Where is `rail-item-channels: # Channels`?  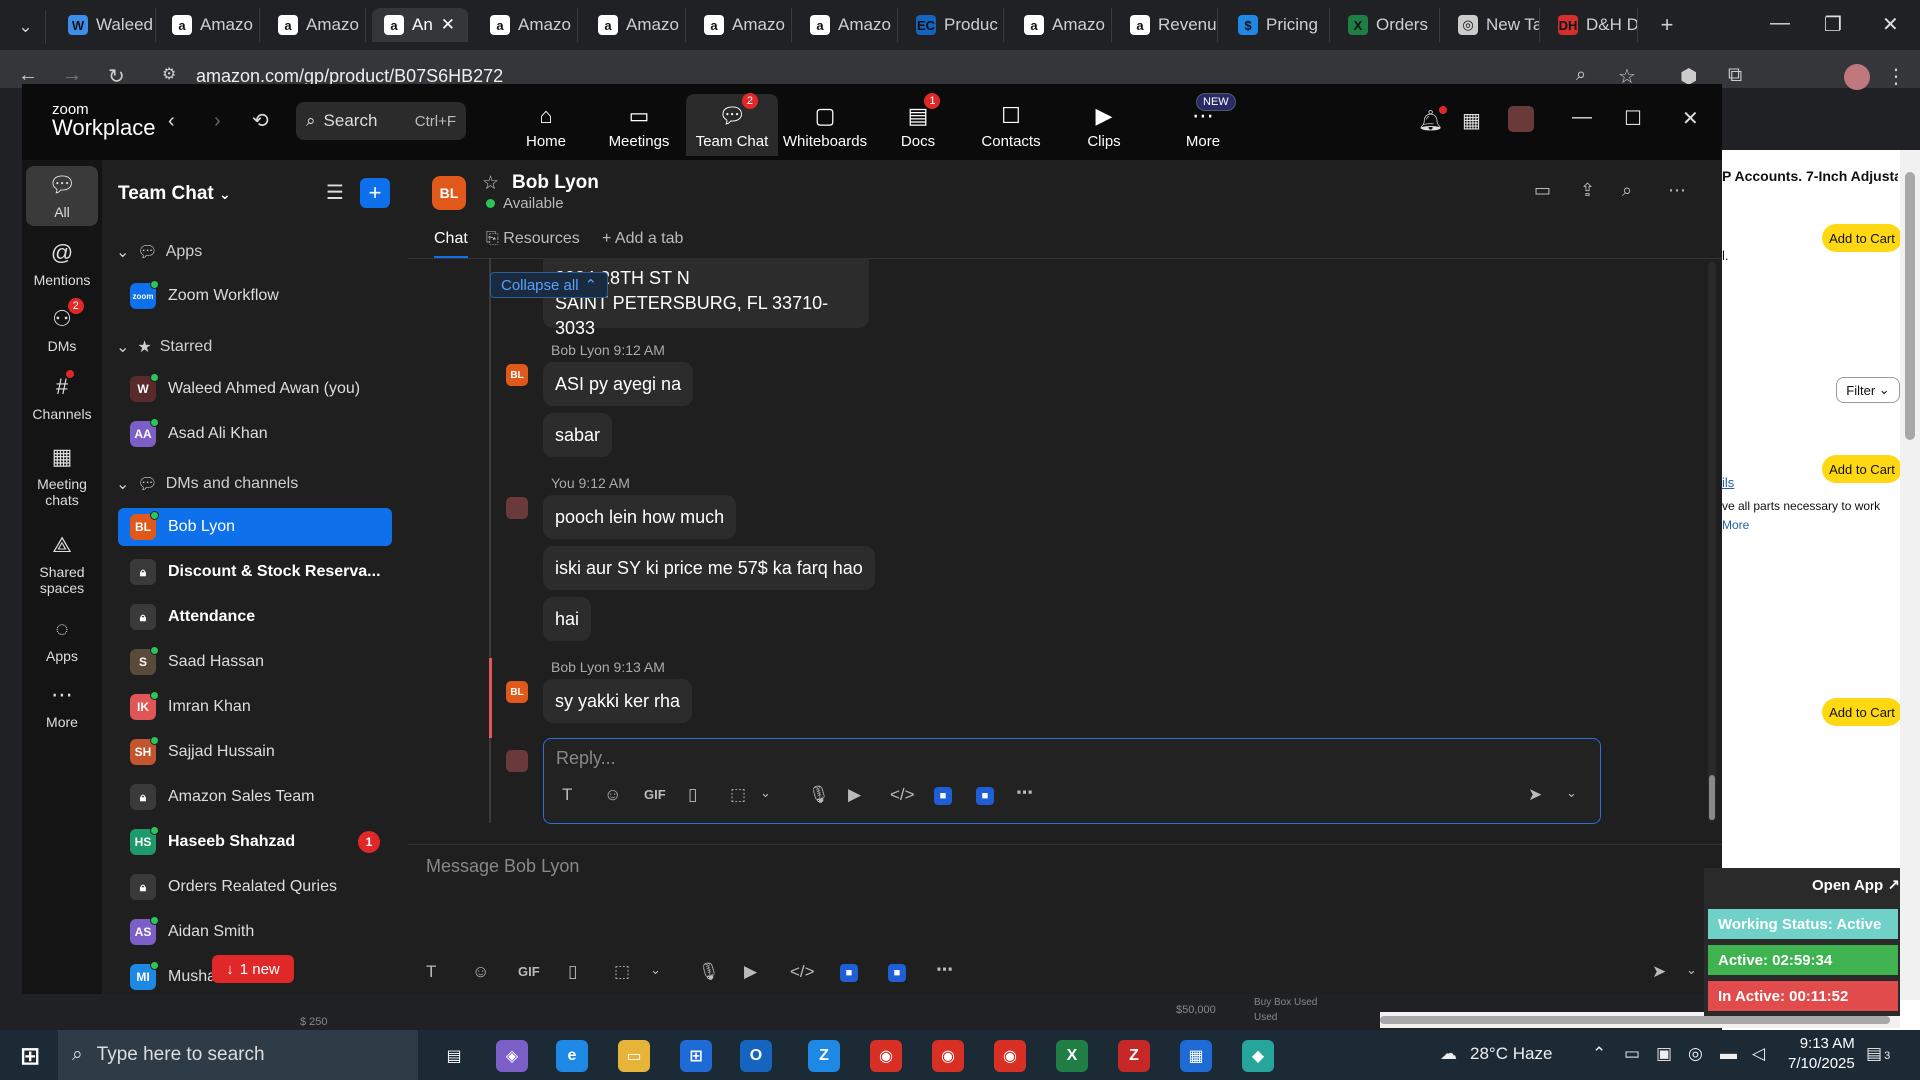 rail-item-channels: # Channels is located at coordinates (62, 396).